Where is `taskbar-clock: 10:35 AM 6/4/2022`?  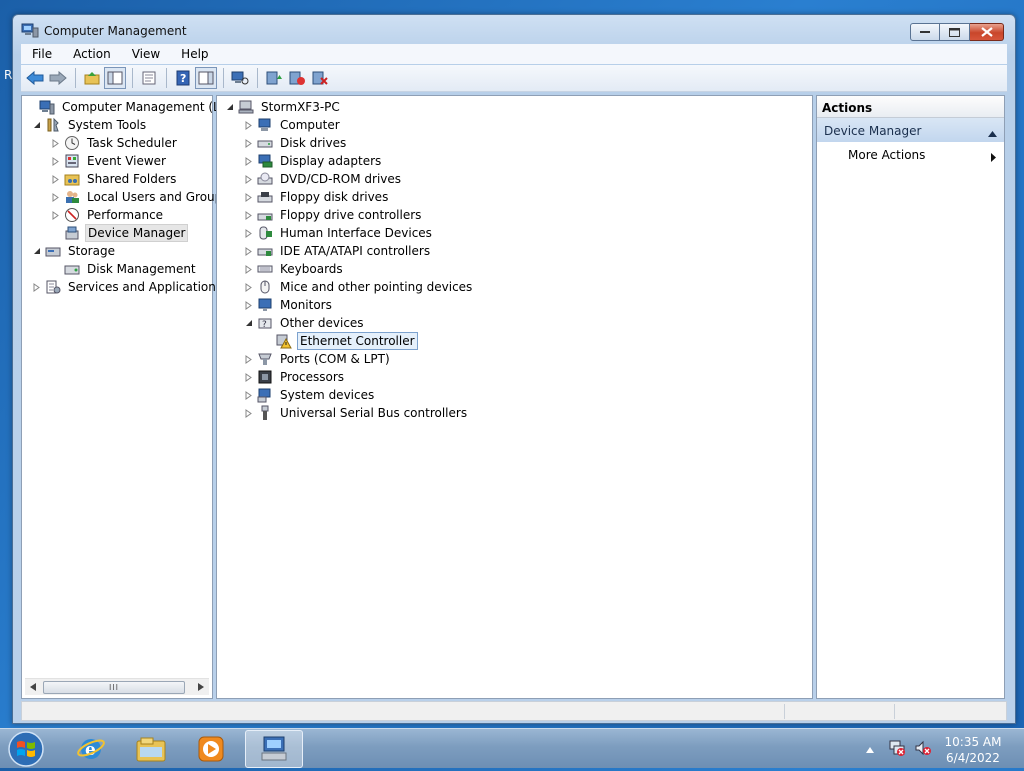 taskbar-clock: 10:35 AM 6/4/2022 is located at coordinates (973, 750).